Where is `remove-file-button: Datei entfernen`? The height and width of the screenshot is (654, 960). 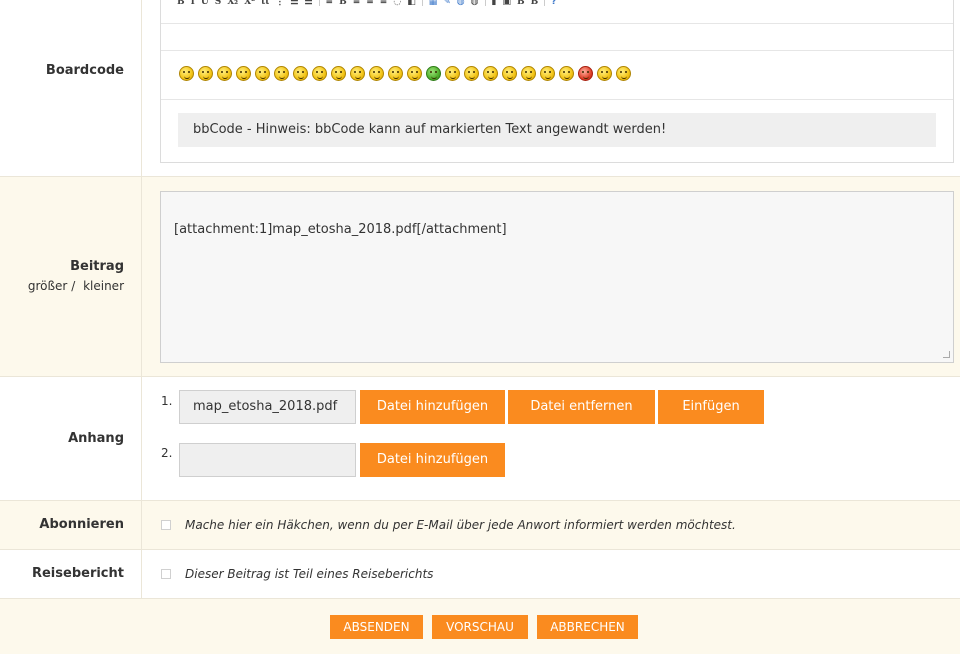 remove-file-button: Datei entfernen is located at coordinates (581, 407).